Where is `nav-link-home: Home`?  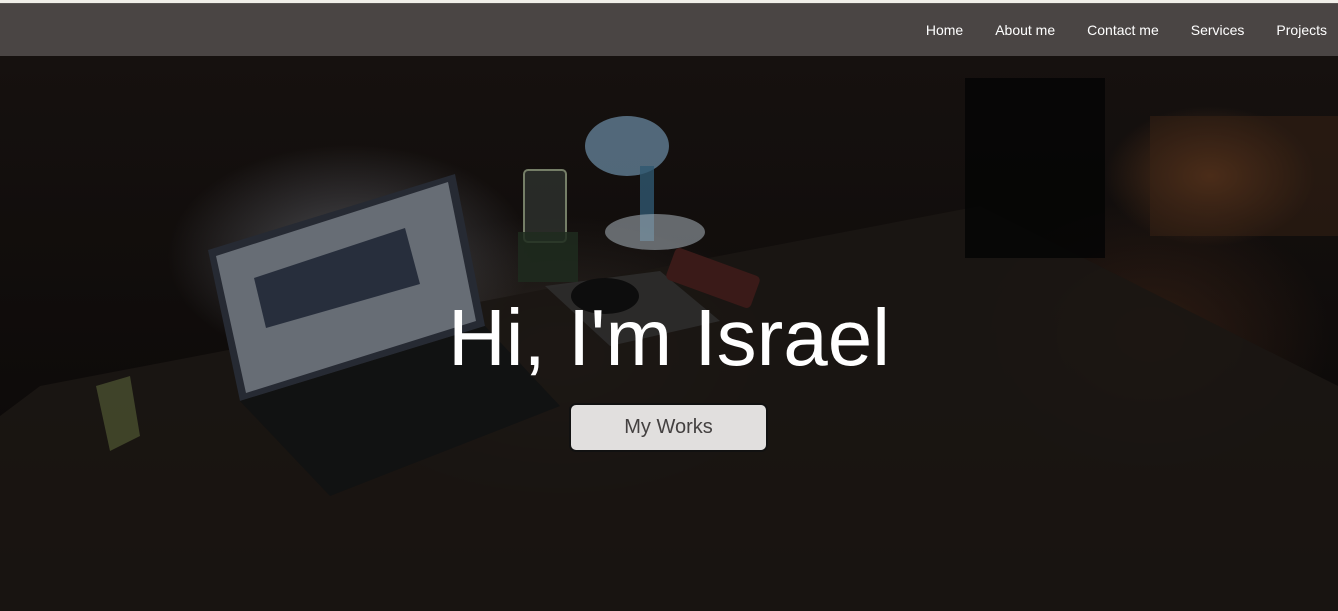 nav-link-home: Home is located at coordinates (944, 30).